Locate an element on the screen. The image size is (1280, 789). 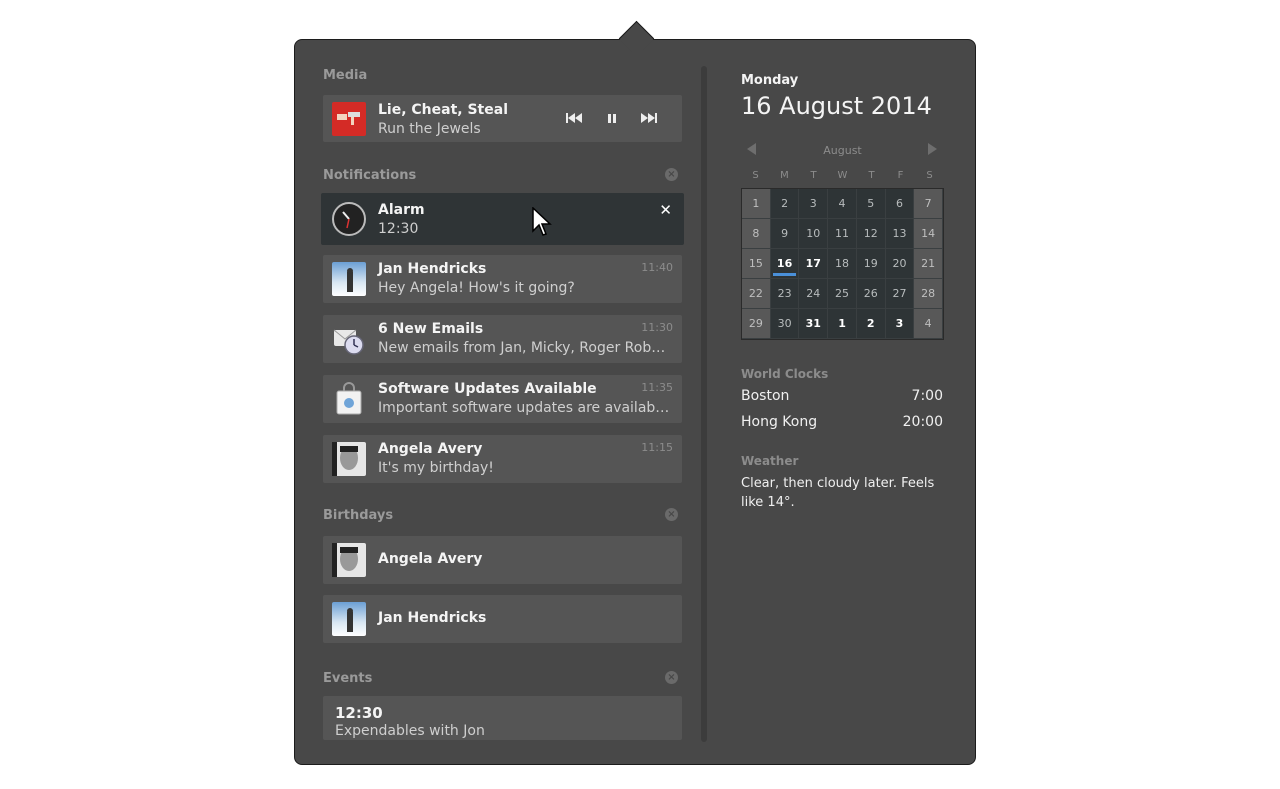
calendar-day: 28 is located at coordinates (929, 294).